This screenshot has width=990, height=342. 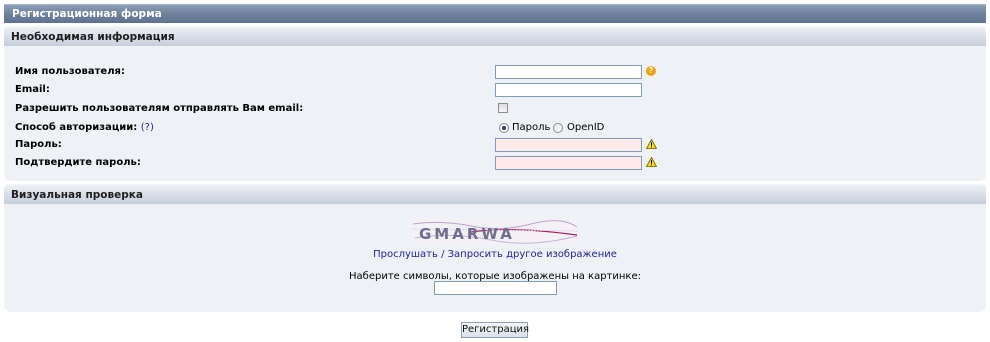 What do you see at coordinates (651, 71) in the screenshot?
I see `question-icon: ?` at bounding box center [651, 71].